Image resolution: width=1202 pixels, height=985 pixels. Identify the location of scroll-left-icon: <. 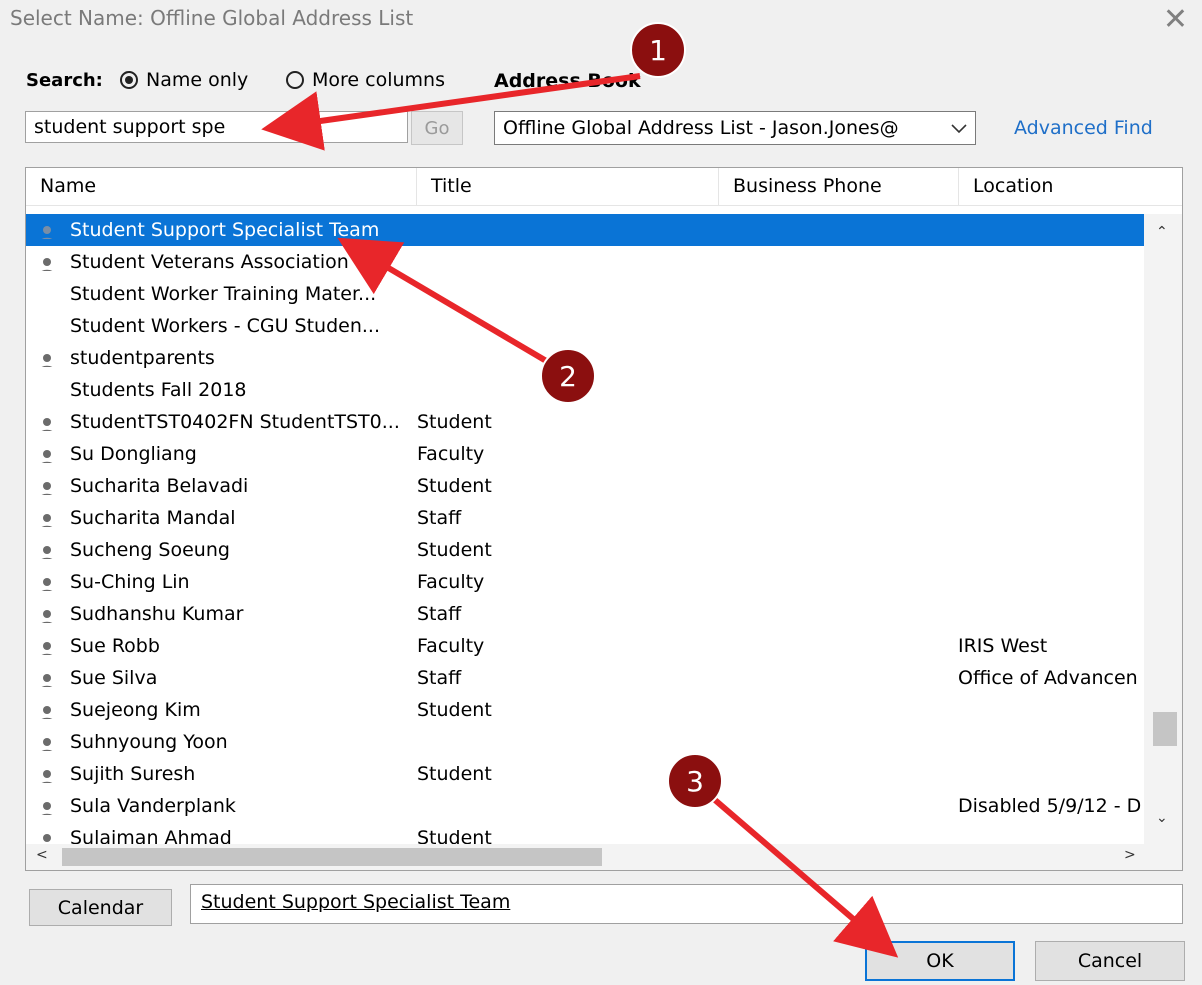
(42, 855).